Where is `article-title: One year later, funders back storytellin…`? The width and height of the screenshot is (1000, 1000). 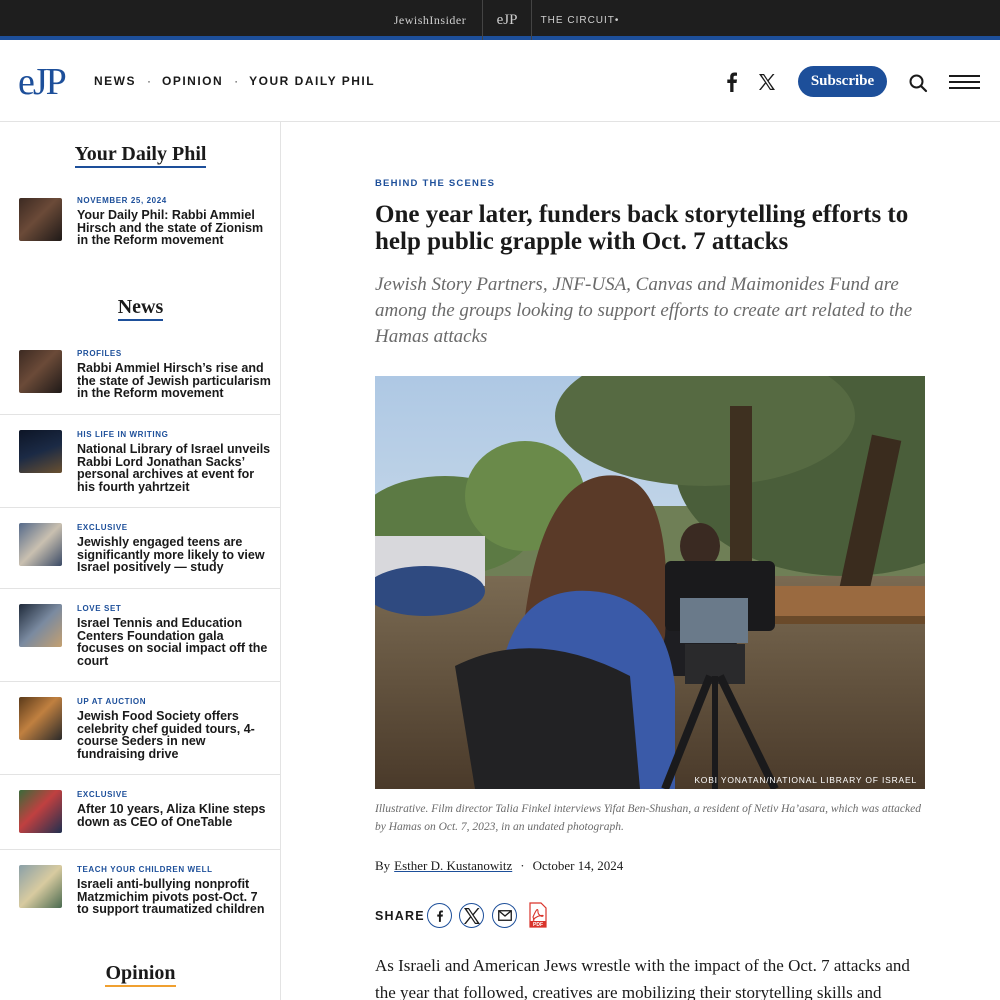
article-title: One year later, funders back storytellin… is located at coordinates (642, 228).